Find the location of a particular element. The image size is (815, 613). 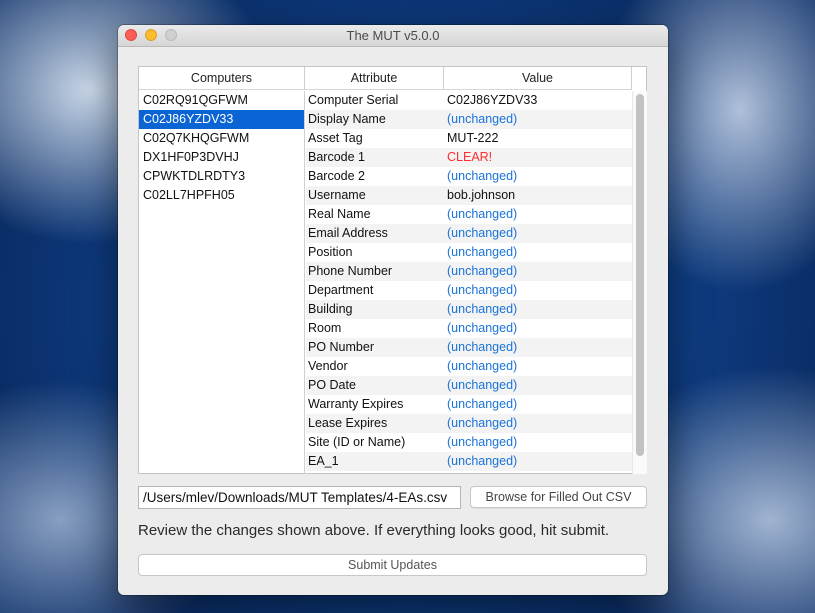

attribute-value: CLEAR! is located at coordinates (470, 157).